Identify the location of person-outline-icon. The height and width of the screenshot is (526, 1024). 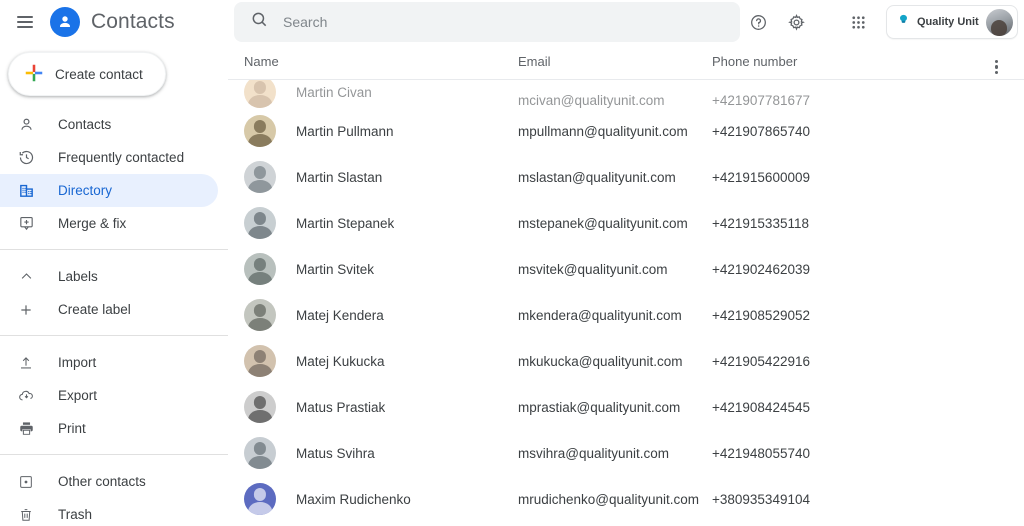
(26, 125).